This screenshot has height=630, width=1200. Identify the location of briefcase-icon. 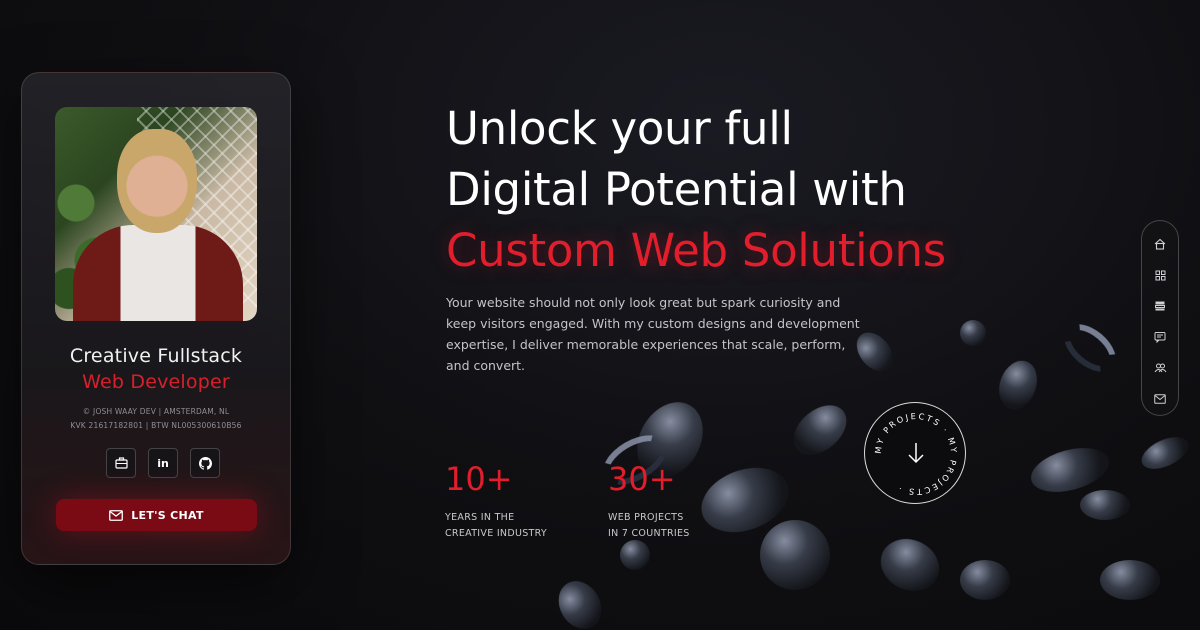
(121, 463).